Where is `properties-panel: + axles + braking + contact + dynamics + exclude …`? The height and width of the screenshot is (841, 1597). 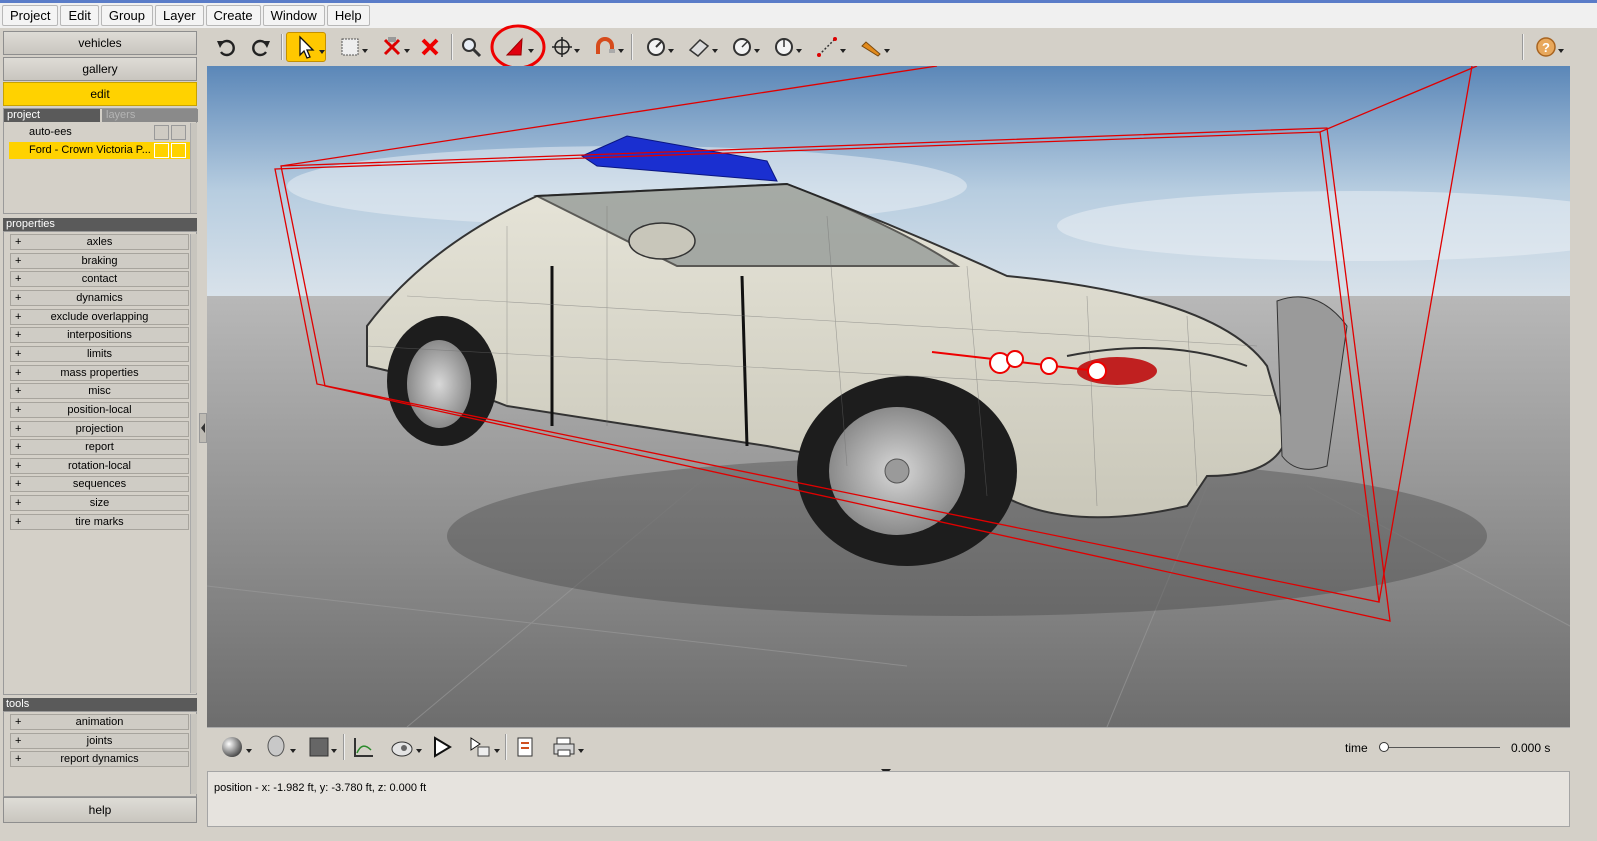 properties-panel: + axles + braking + contact + dynamics + exclude … is located at coordinates (100, 463).